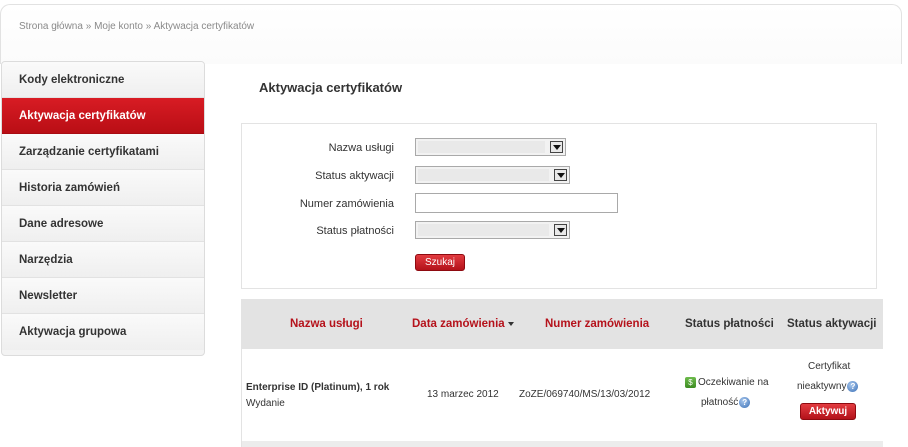 The image size is (908, 447). I want to click on sidebar-item-narzedzia: Narzędzia, so click(103, 260).